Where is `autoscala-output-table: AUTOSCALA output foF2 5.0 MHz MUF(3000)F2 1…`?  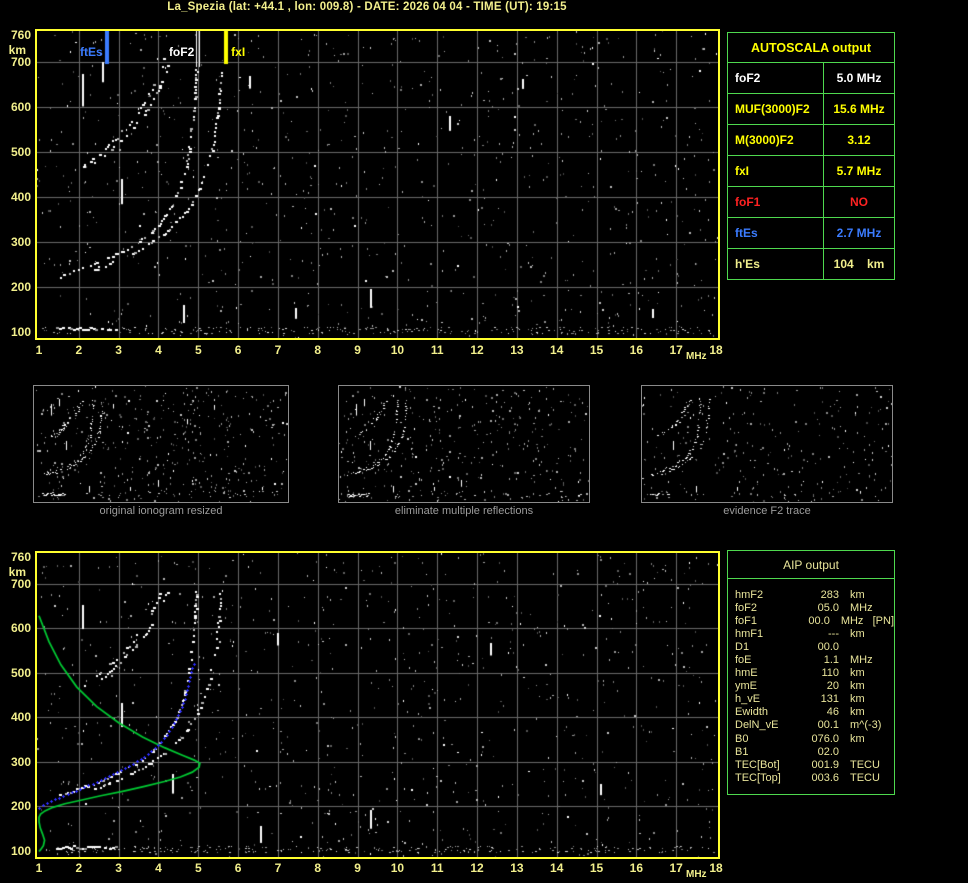 autoscala-output-table: AUTOSCALA output foF2 5.0 MHz MUF(3000)F2 1… is located at coordinates (811, 156).